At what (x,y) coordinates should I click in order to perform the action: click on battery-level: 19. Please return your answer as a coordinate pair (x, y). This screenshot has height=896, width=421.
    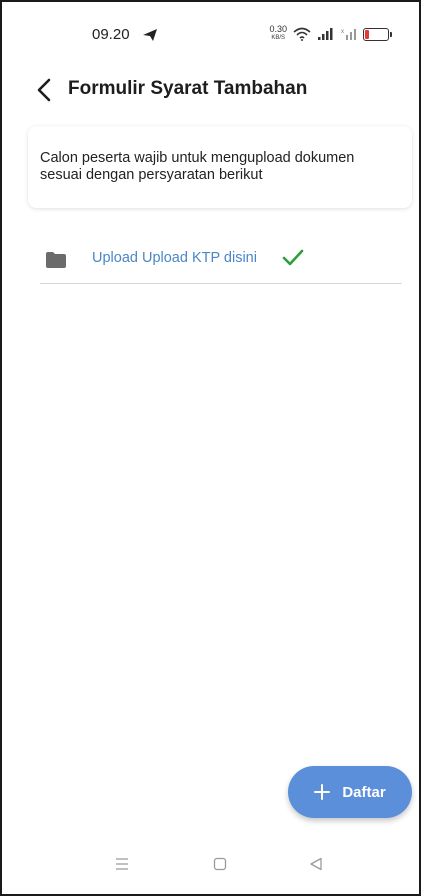
    Looking at the image, I should click on (376, 34).